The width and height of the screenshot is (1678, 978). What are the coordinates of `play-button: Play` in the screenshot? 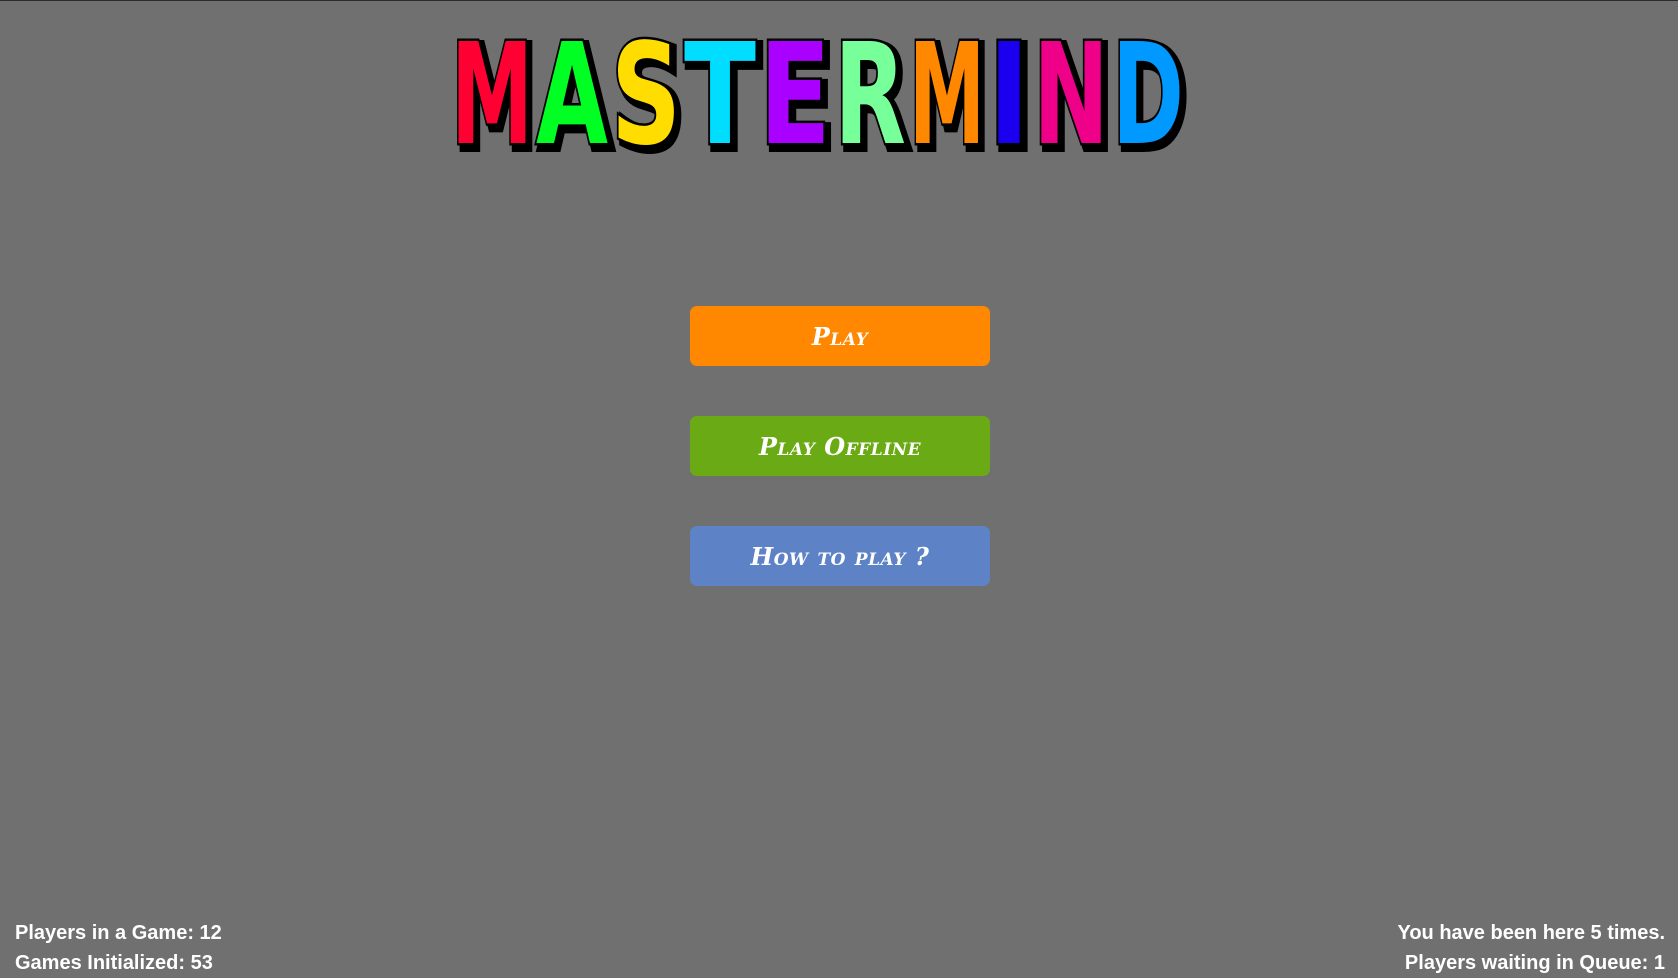 It's located at (840, 336).